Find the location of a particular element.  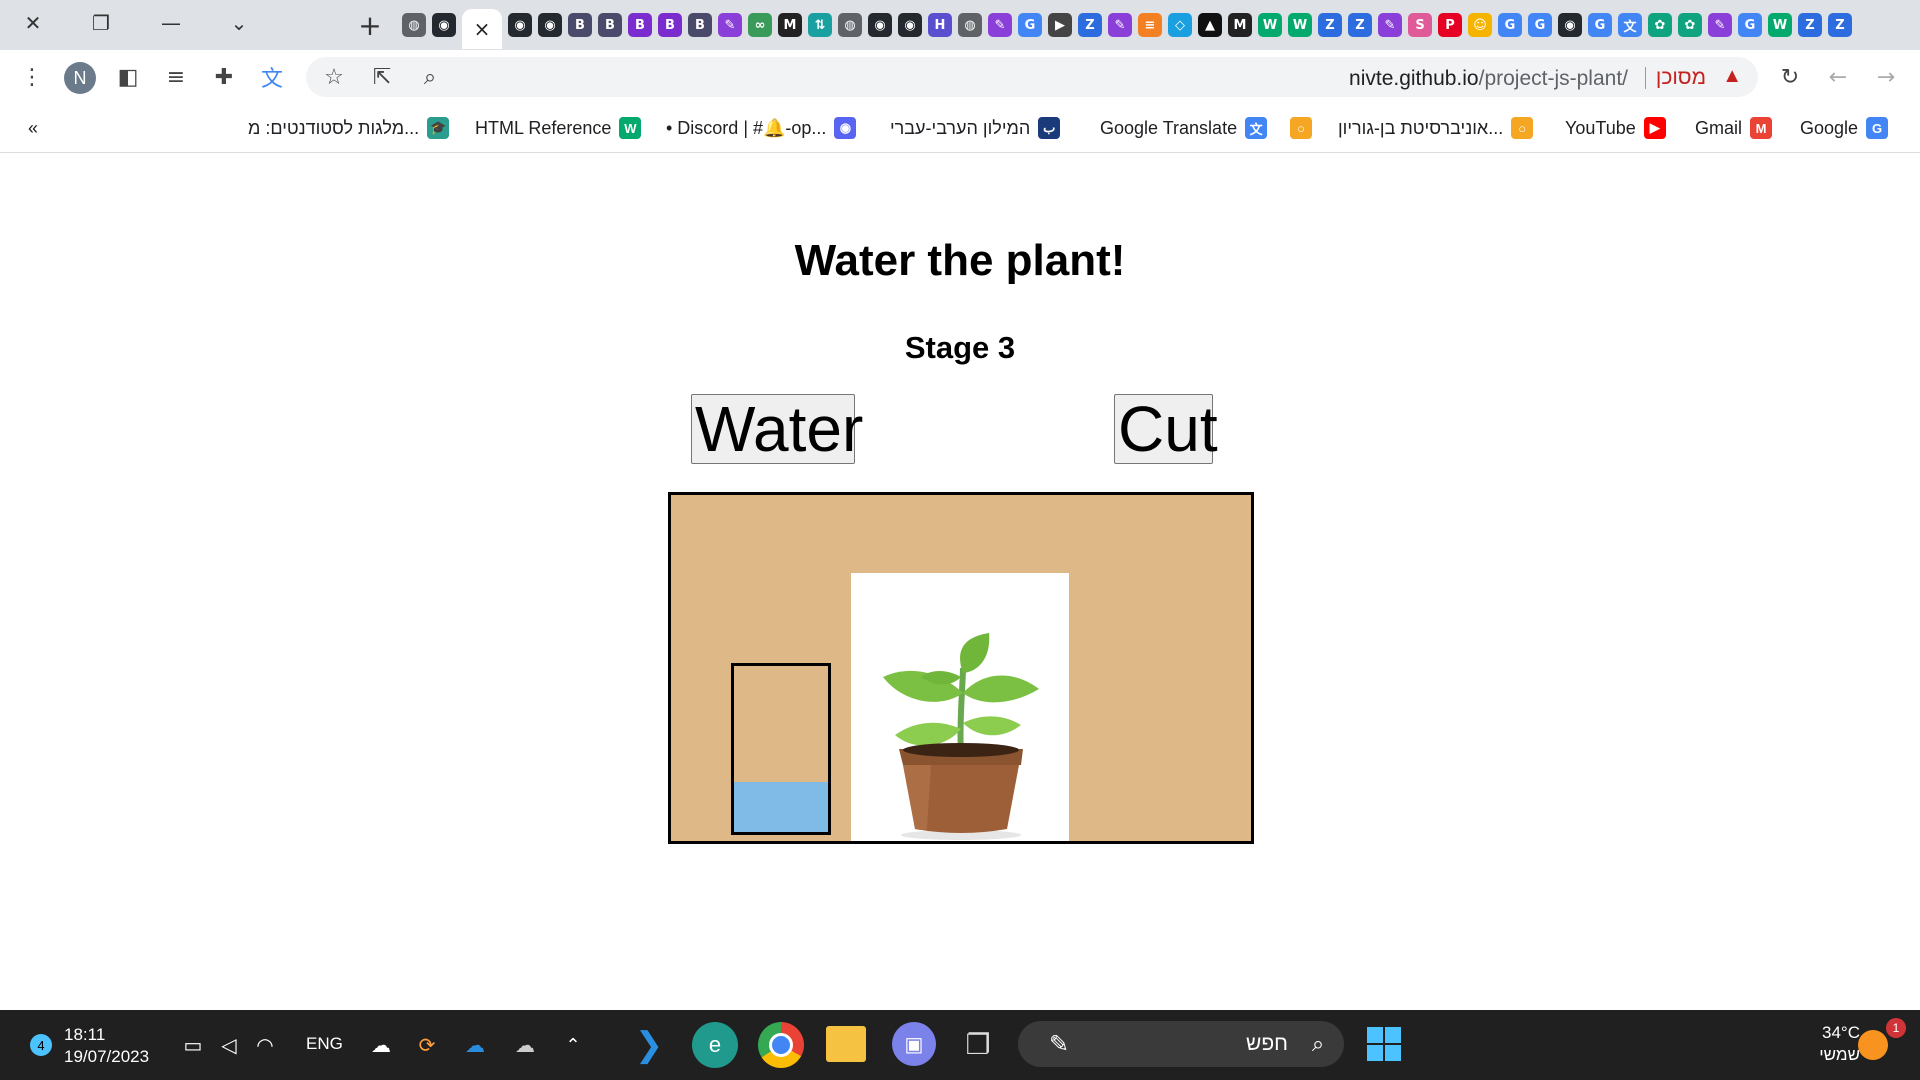

tab-search-button: ⌄ is located at coordinates (239, 23).